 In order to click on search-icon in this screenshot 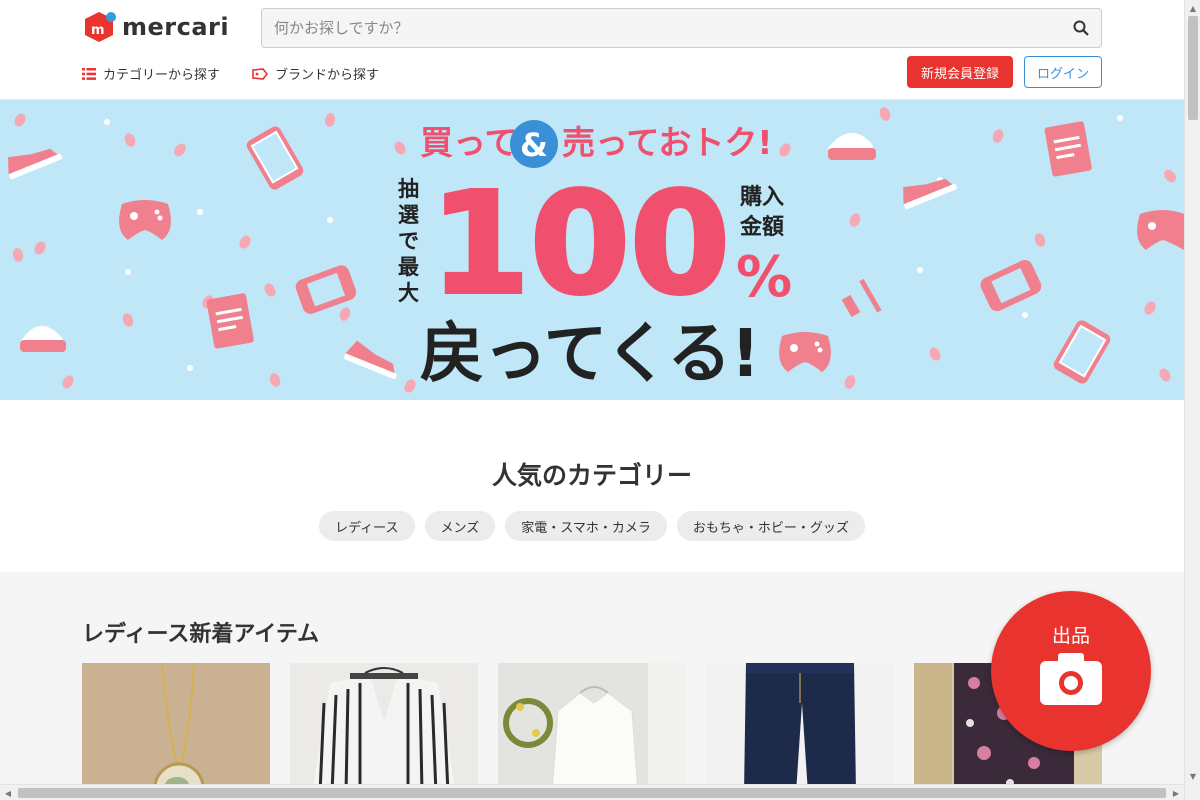, I will do `click(1081, 28)`.